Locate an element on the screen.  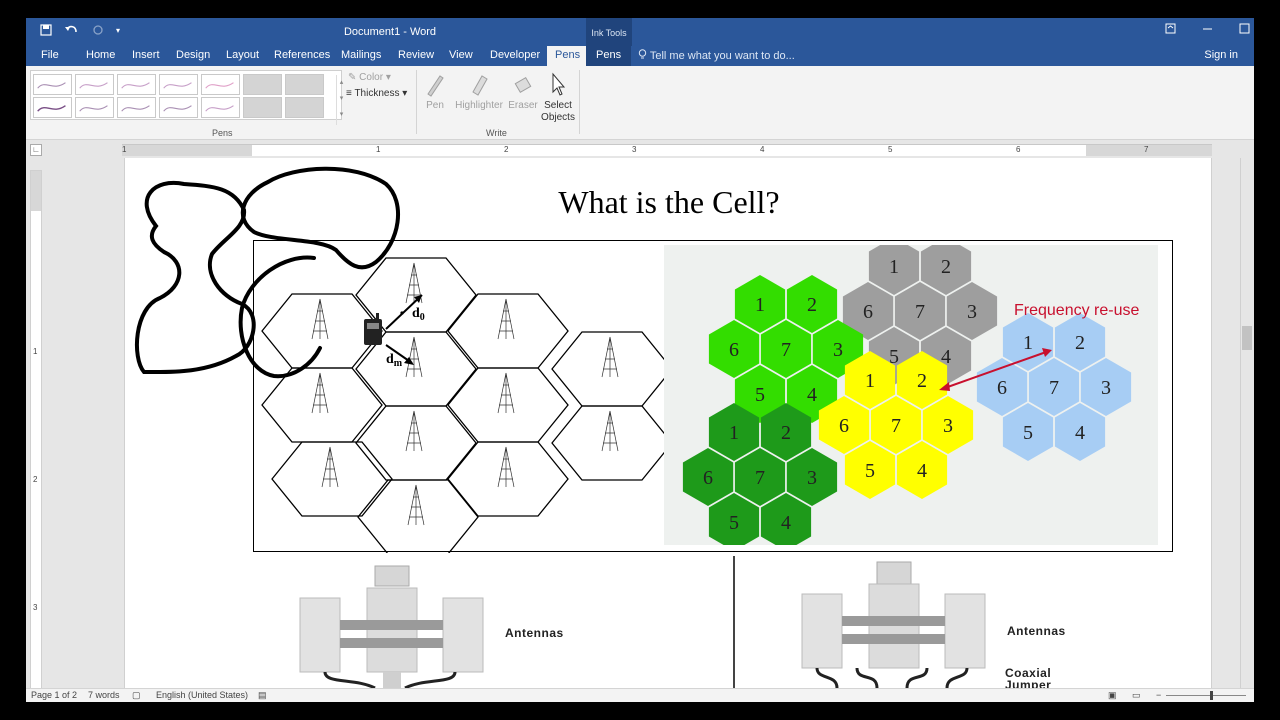
page-count: Page 1 of 2 is located at coordinates (54, 695).